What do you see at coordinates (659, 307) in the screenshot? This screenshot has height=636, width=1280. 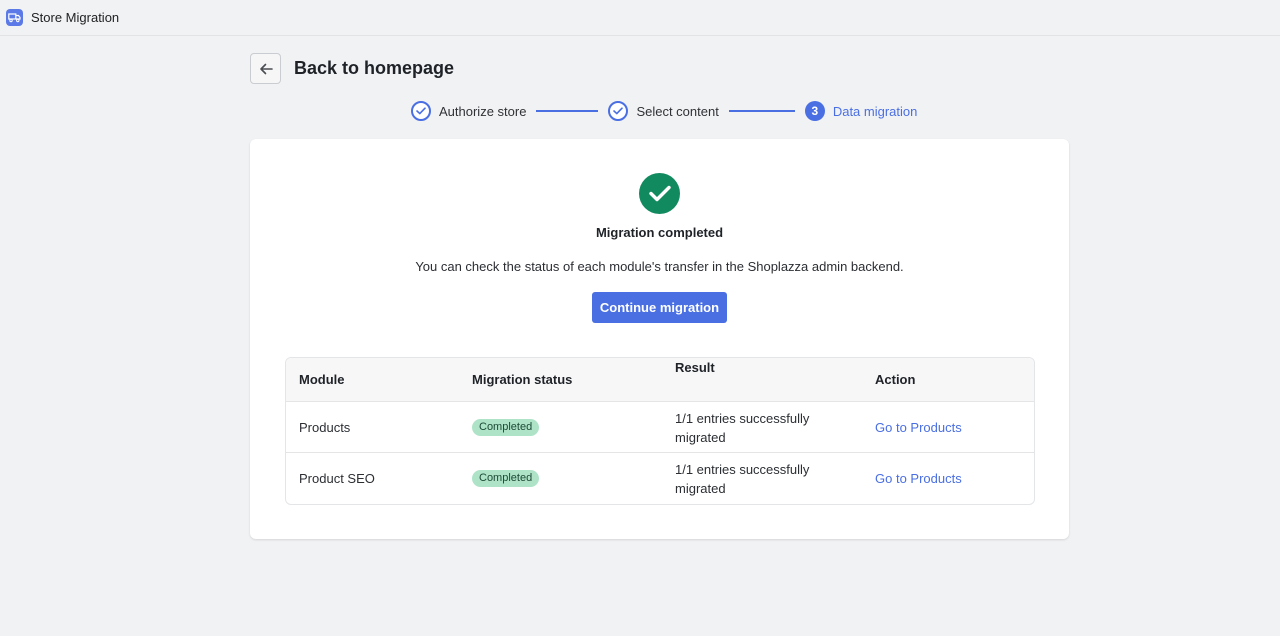 I see `continue-migration-button: Continue migration` at bounding box center [659, 307].